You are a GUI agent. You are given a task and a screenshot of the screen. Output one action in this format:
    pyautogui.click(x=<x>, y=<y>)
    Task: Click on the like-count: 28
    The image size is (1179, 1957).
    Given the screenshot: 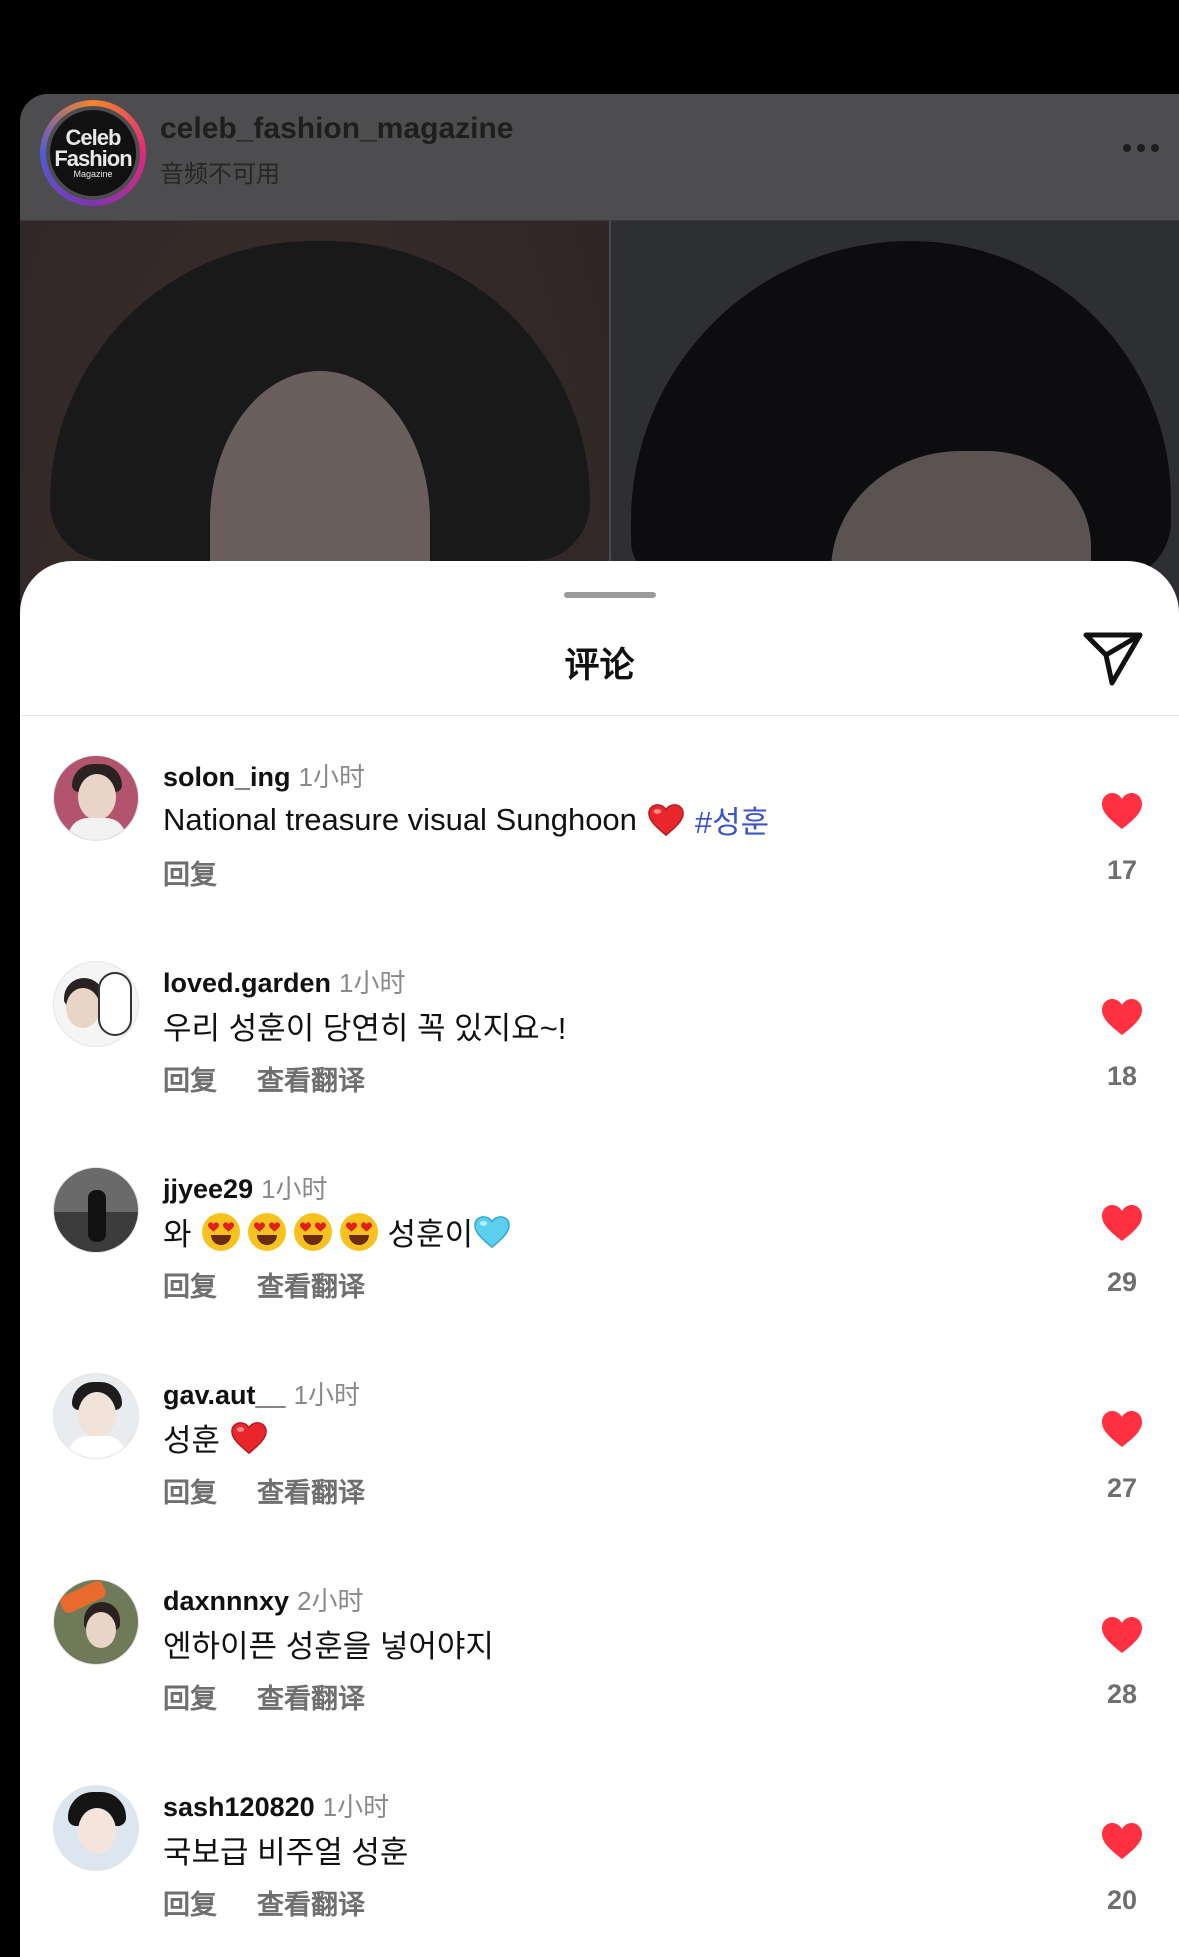 What is the action you would take?
    pyautogui.click(x=1122, y=1694)
    